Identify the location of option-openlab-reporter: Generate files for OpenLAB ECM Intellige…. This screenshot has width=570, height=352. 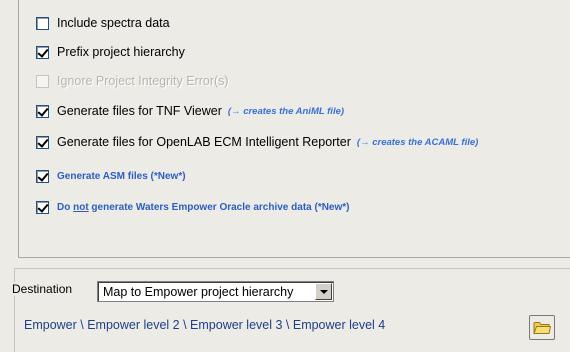
(257, 142).